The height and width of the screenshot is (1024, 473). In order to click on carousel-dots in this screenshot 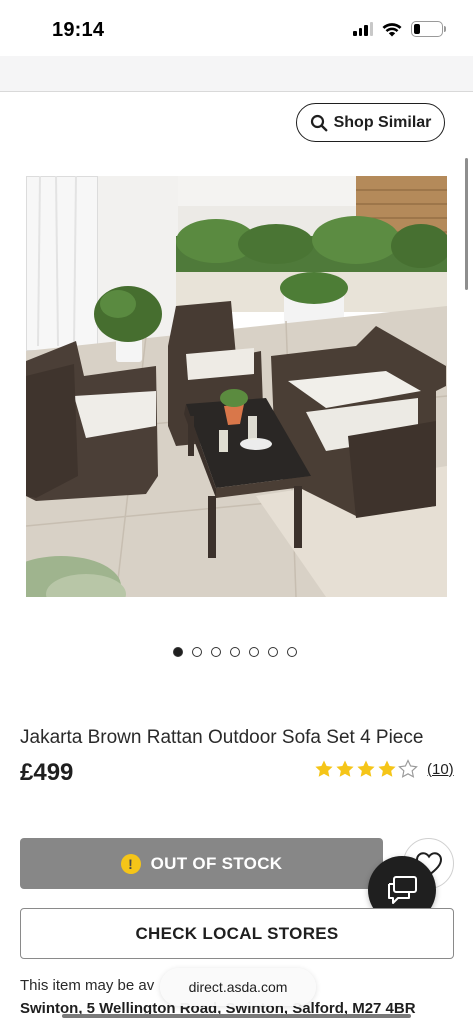, I will do `click(235, 652)`.